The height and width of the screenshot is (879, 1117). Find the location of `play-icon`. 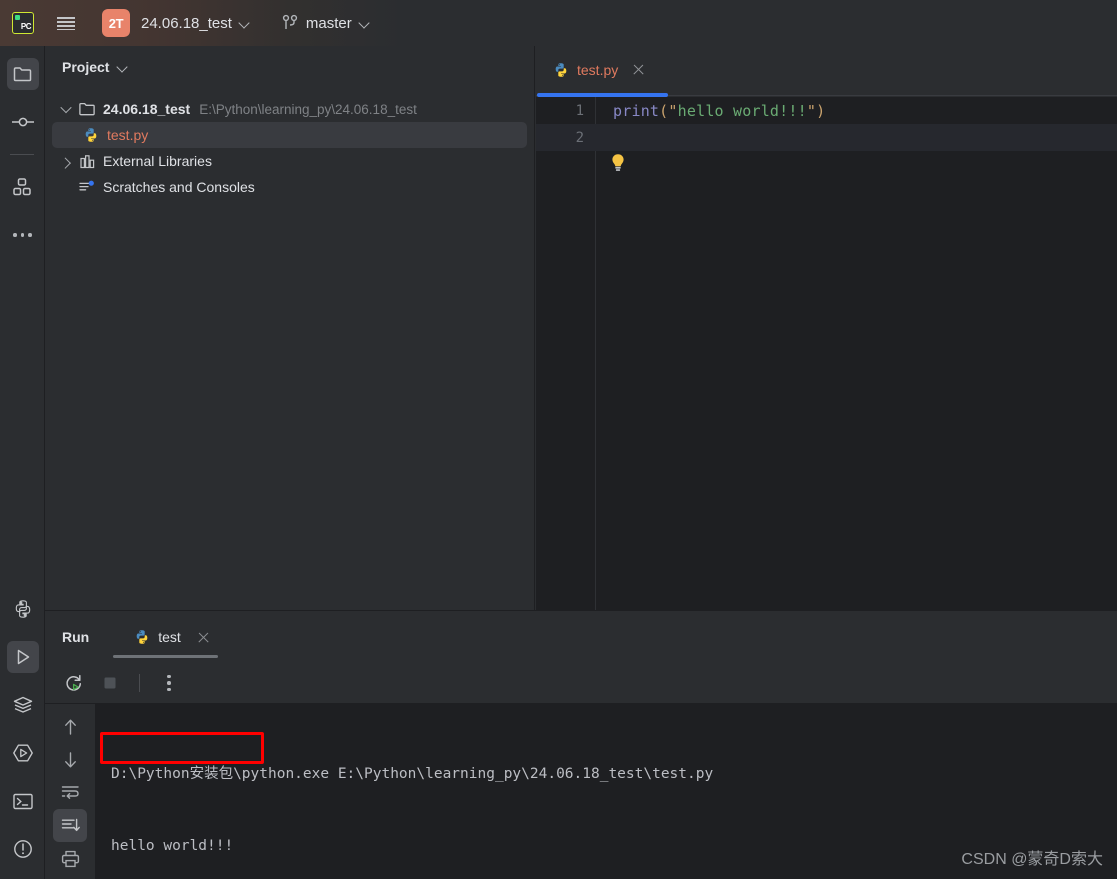

play-icon is located at coordinates (22, 657).